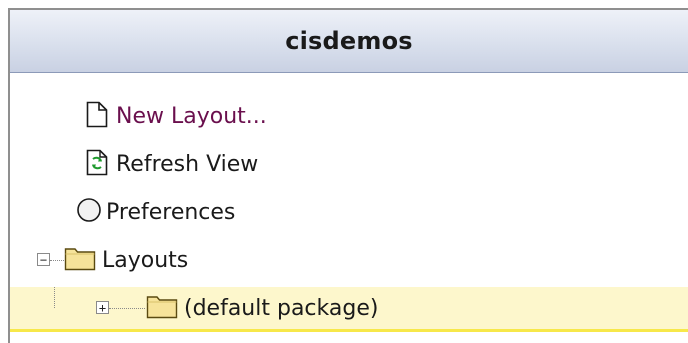 This screenshot has height=343, width=688. I want to click on collapse-toggle: −, so click(43, 259).